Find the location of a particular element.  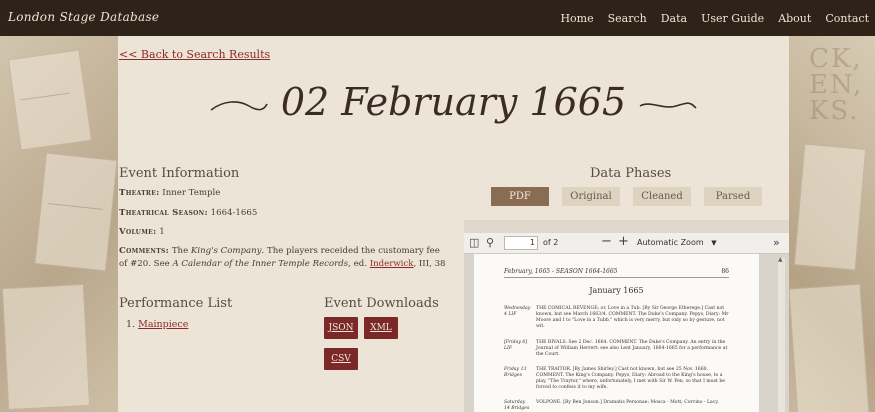

data-phases-heading: Data Phases is located at coordinates (631, 173).